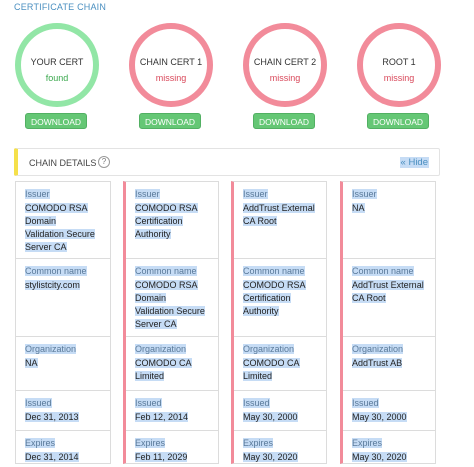 The height and width of the screenshot is (467, 474). What do you see at coordinates (63, 448) in the screenshot?
I see `detail-cell-expires: Expires Dec 31, 2014` at bounding box center [63, 448].